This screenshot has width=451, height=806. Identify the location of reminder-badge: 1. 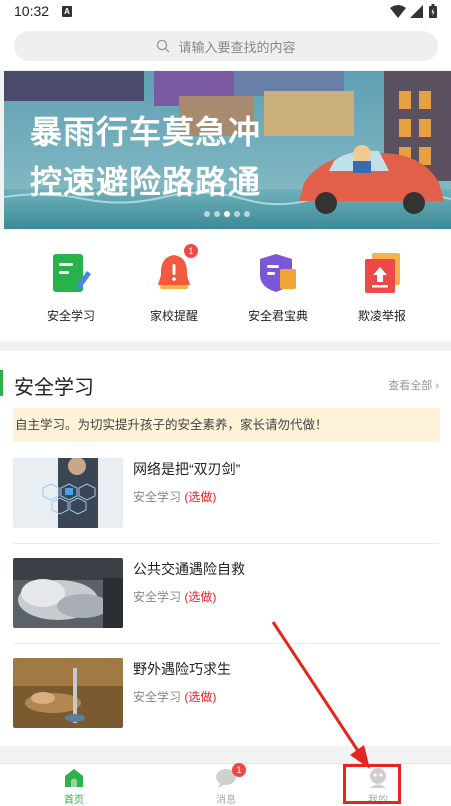
(191, 251).